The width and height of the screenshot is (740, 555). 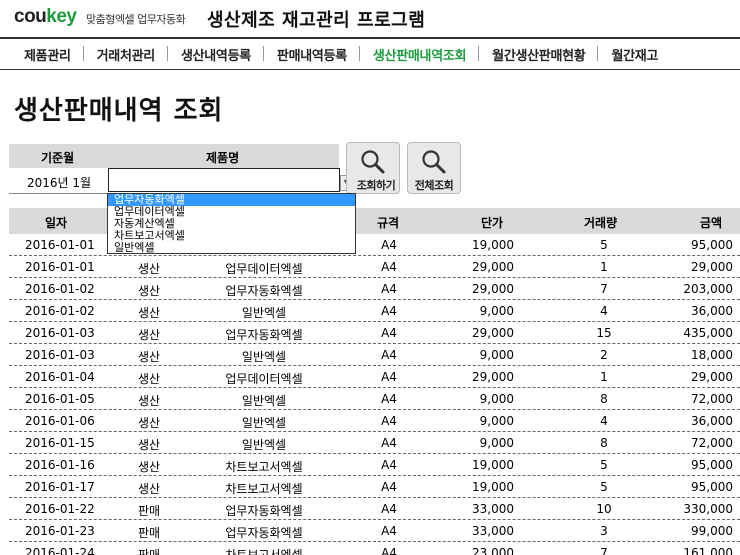 I want to click on product-combobox, so click(x=224, y=180).